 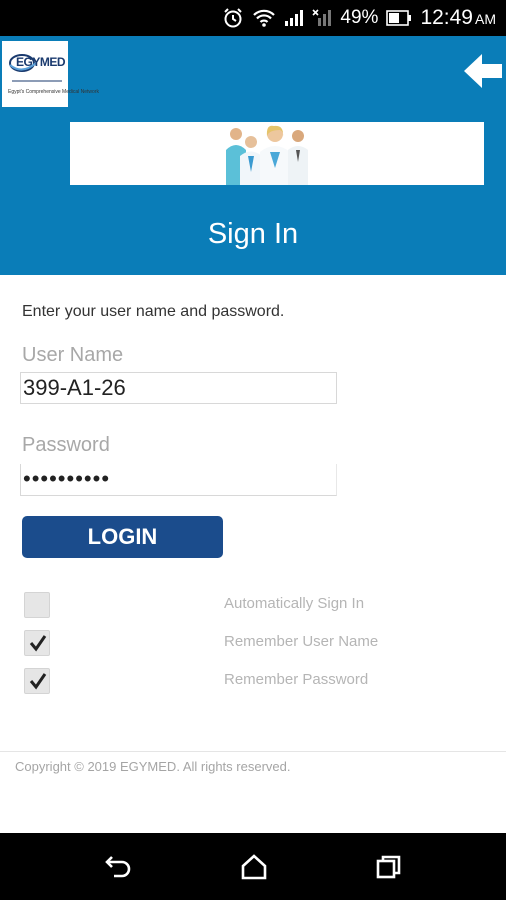 I want to click on navigation-bar, so click(x=253, y=866).